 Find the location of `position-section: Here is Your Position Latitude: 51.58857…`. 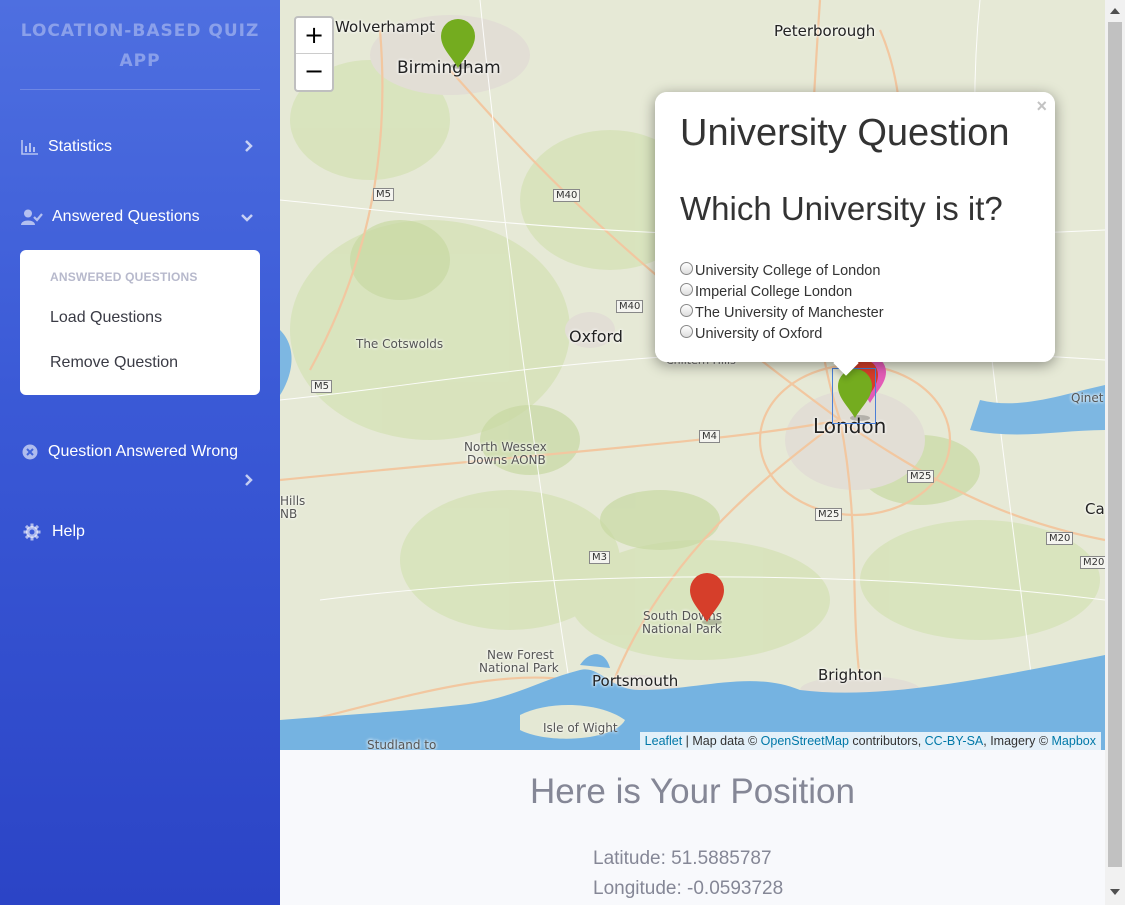

position-section: Here is Your Position Latitude: 51.58857… is located at coordinates (692, 827).